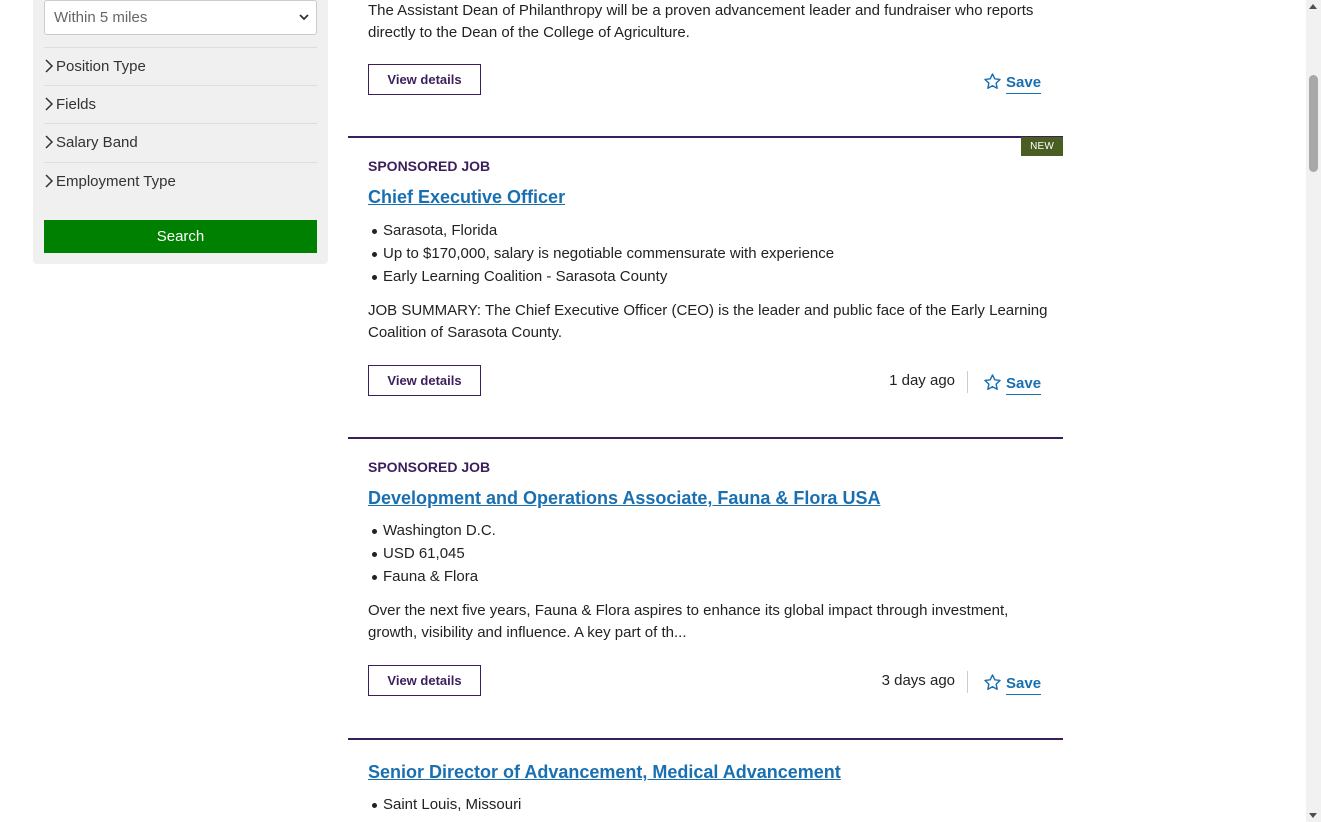 This screenshot has width=1321, height=822. What do you see at coordinates (434, 532) in the screenshot?
I see `job-location: Washington D.C.` at bounding box center [434, 532].